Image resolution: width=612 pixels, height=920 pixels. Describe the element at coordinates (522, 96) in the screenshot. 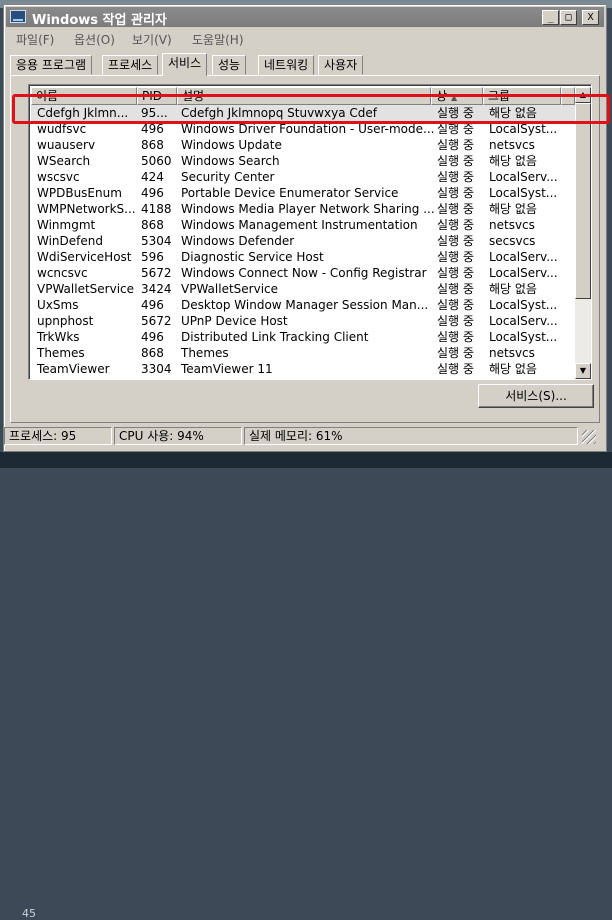

I see `column-header-group: 그룹` at that location.